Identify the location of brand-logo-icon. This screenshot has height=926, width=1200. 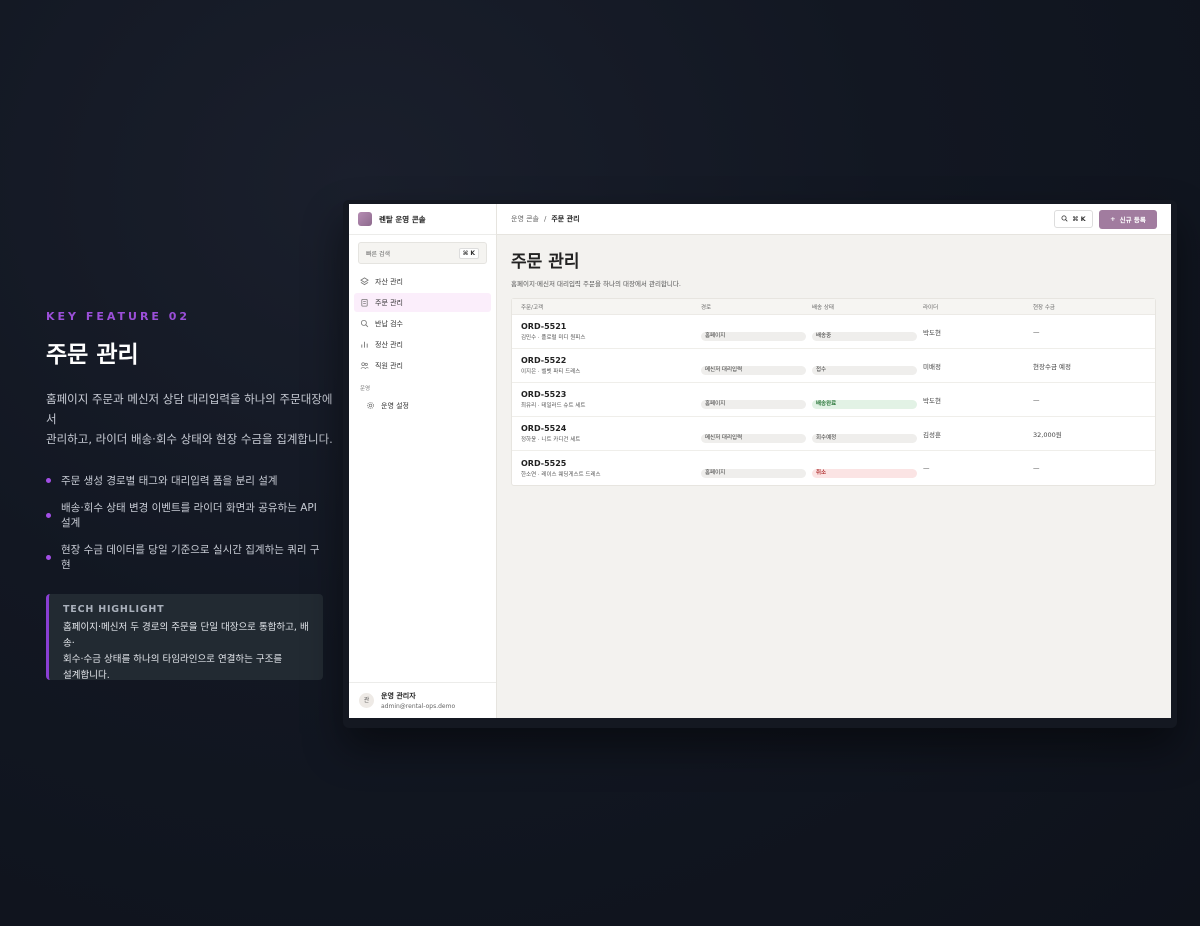
(365, 219).